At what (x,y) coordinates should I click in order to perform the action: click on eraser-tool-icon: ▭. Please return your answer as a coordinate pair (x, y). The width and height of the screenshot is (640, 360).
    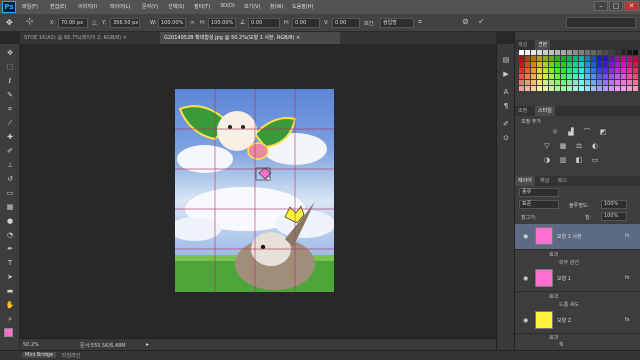
    Looking at the image, I should click on (10, 193).